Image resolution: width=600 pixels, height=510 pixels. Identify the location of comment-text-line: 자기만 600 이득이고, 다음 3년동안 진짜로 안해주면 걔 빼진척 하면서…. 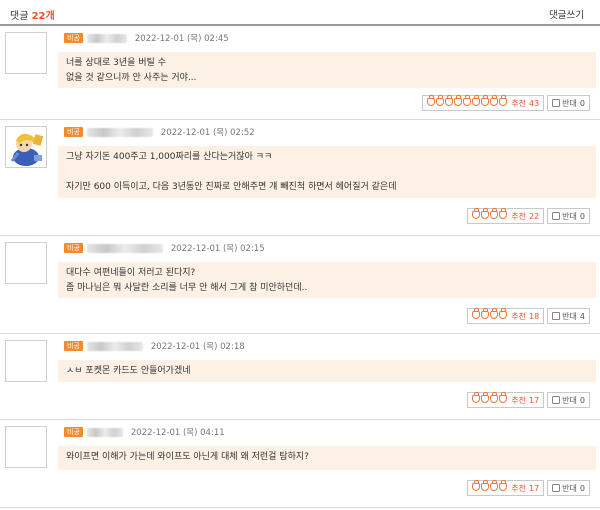
(231, 187).